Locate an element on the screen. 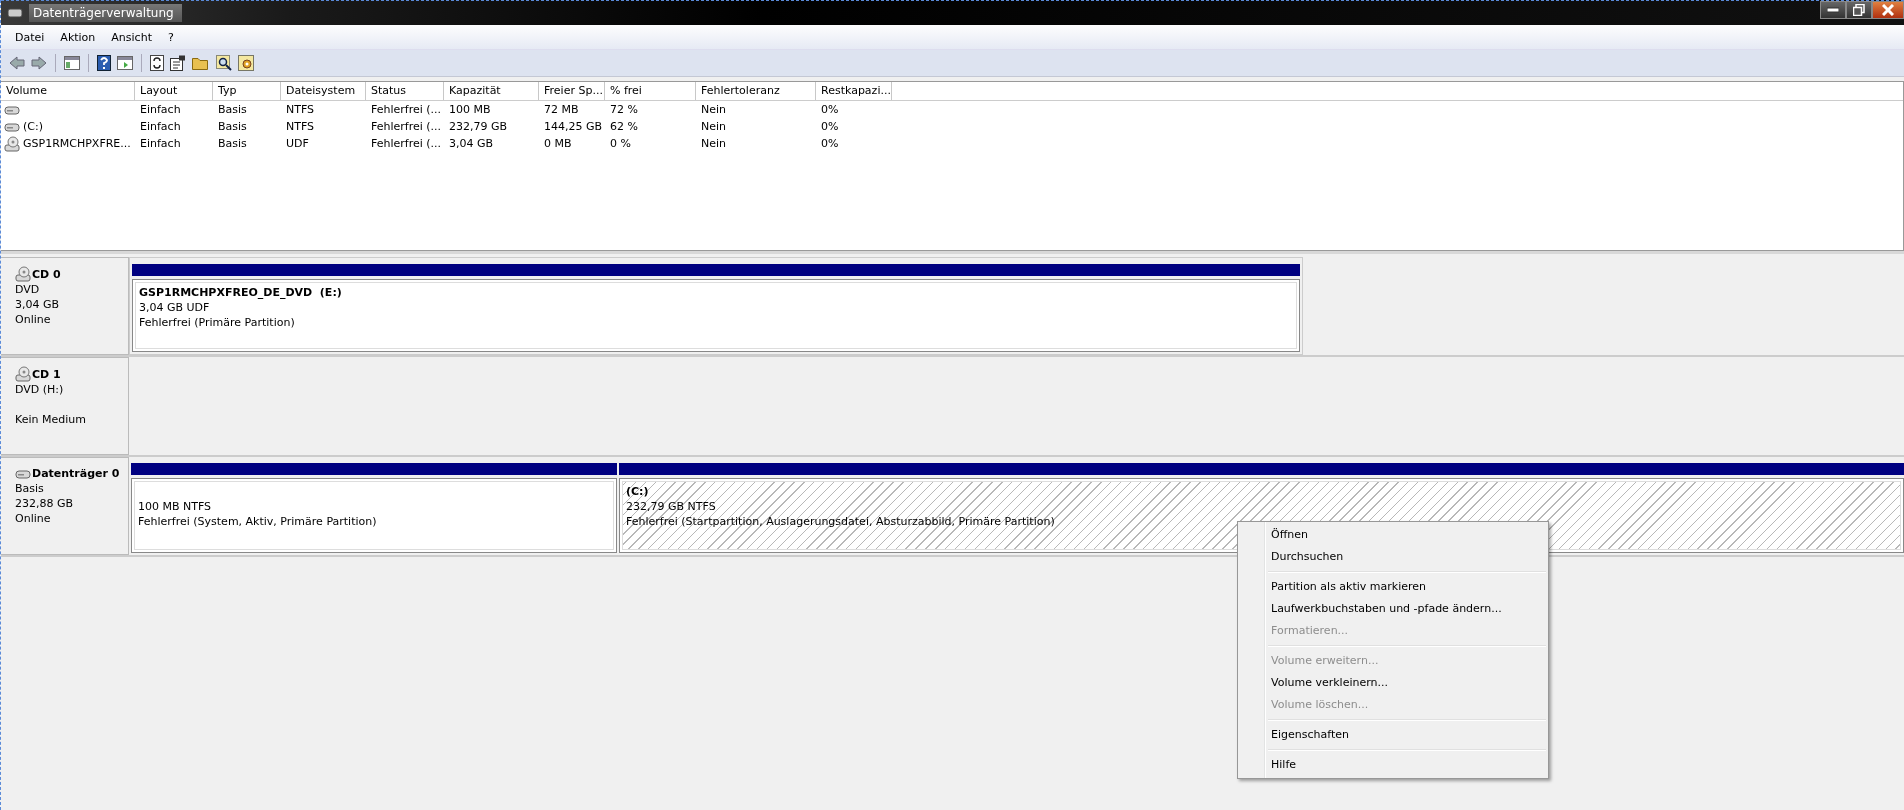  disk-name: CD 0 is located at coordinates (46, 274).